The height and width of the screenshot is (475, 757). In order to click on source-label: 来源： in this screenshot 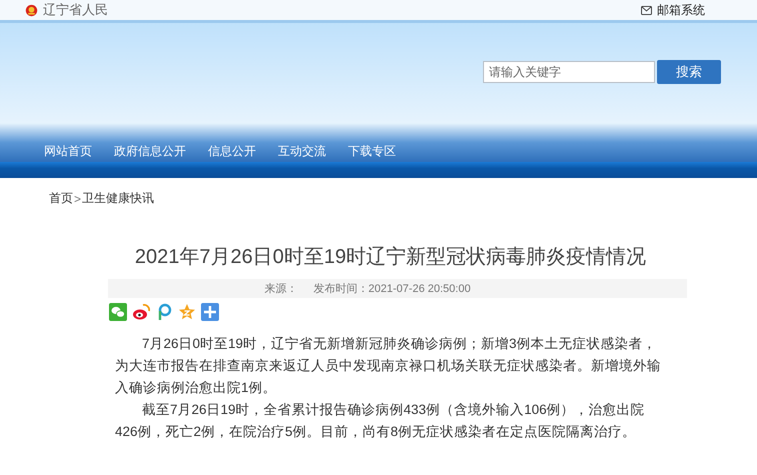, I will do `click(281, 289)`.